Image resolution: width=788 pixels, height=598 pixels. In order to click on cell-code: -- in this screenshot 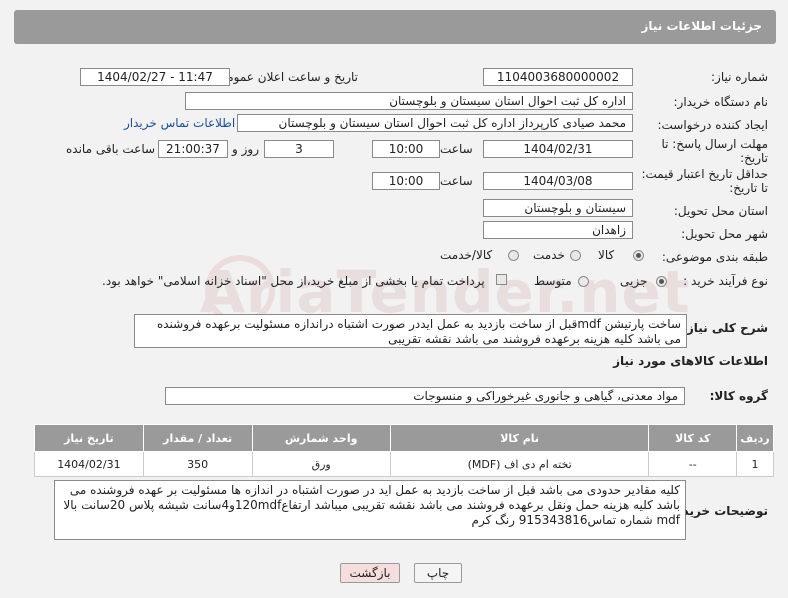, I will do `click(693, 464)`.